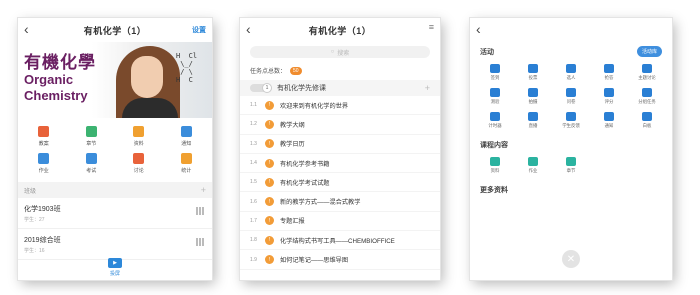 This screenshot has height=295, width=700. I want to click on cast-screen-button: ▶ 投屏, so click(115, 267).